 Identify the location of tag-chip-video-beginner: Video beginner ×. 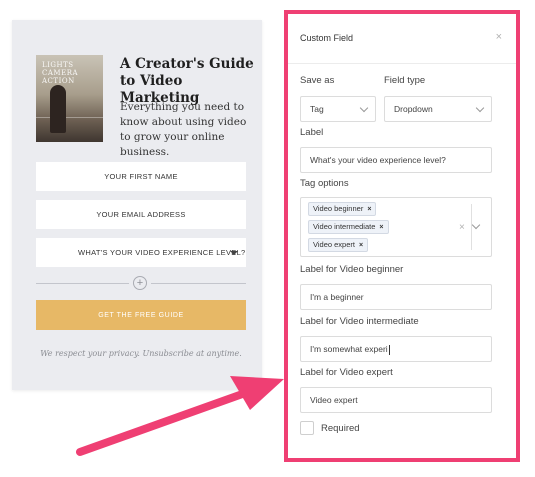
(342, 209).